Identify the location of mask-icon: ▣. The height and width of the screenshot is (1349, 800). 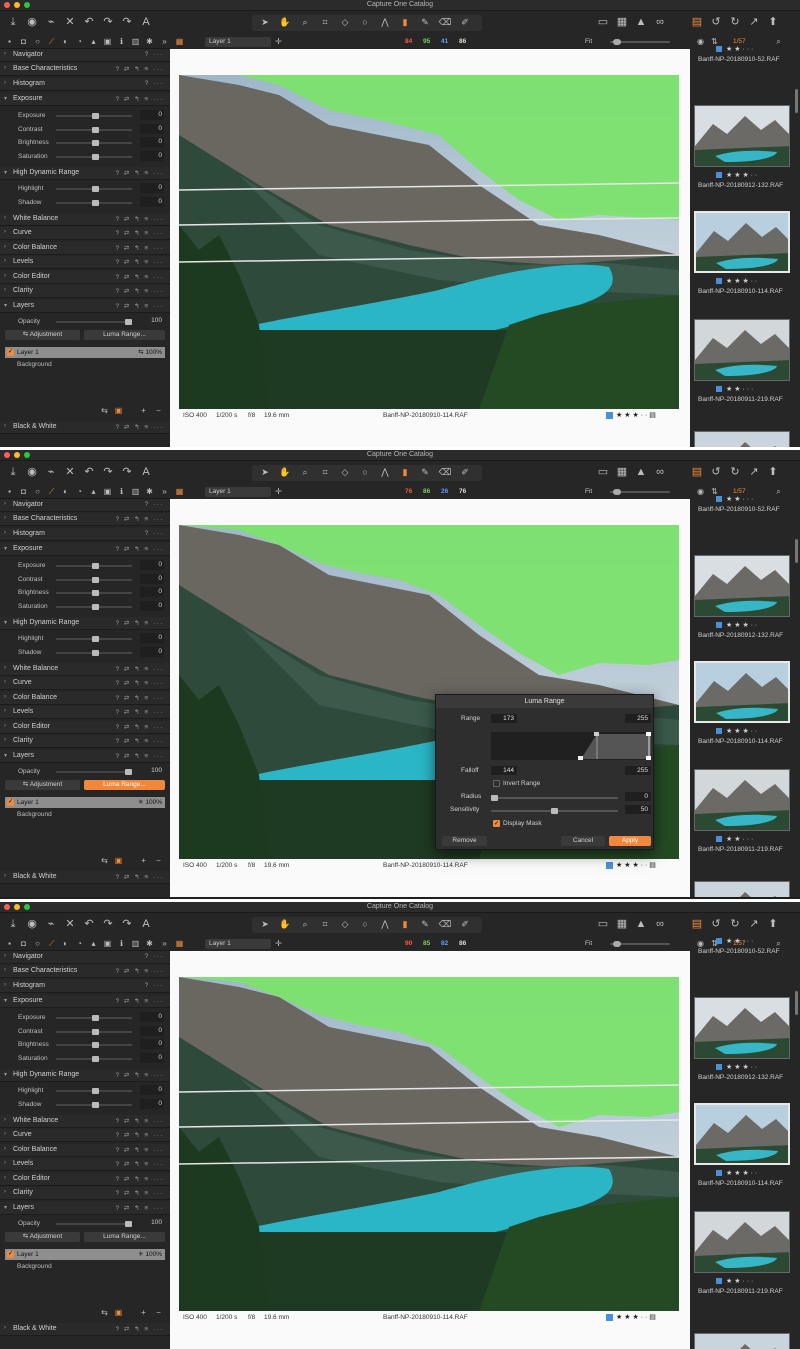
(118, 410).